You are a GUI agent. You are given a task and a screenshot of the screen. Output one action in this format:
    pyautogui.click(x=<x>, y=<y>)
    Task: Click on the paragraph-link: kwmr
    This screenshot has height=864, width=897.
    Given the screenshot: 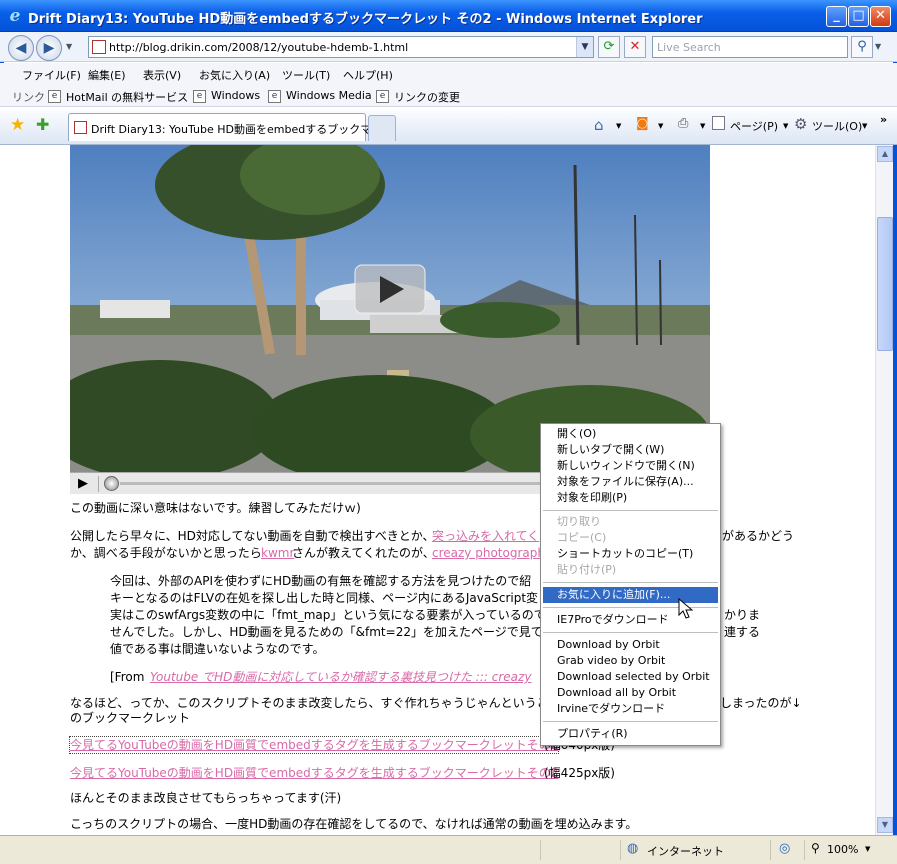 What is the action you would take?
    pyautogui.click(x=277, y=553)
    